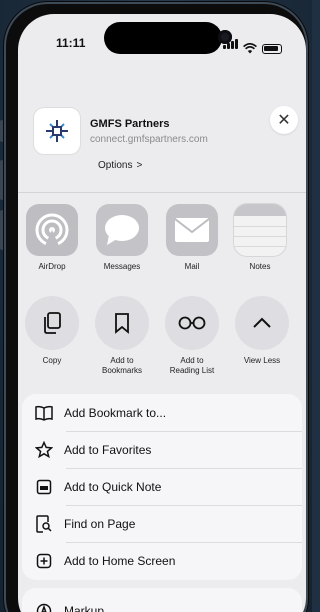  I want to click on find-on-page-icon, so click(44, 524).